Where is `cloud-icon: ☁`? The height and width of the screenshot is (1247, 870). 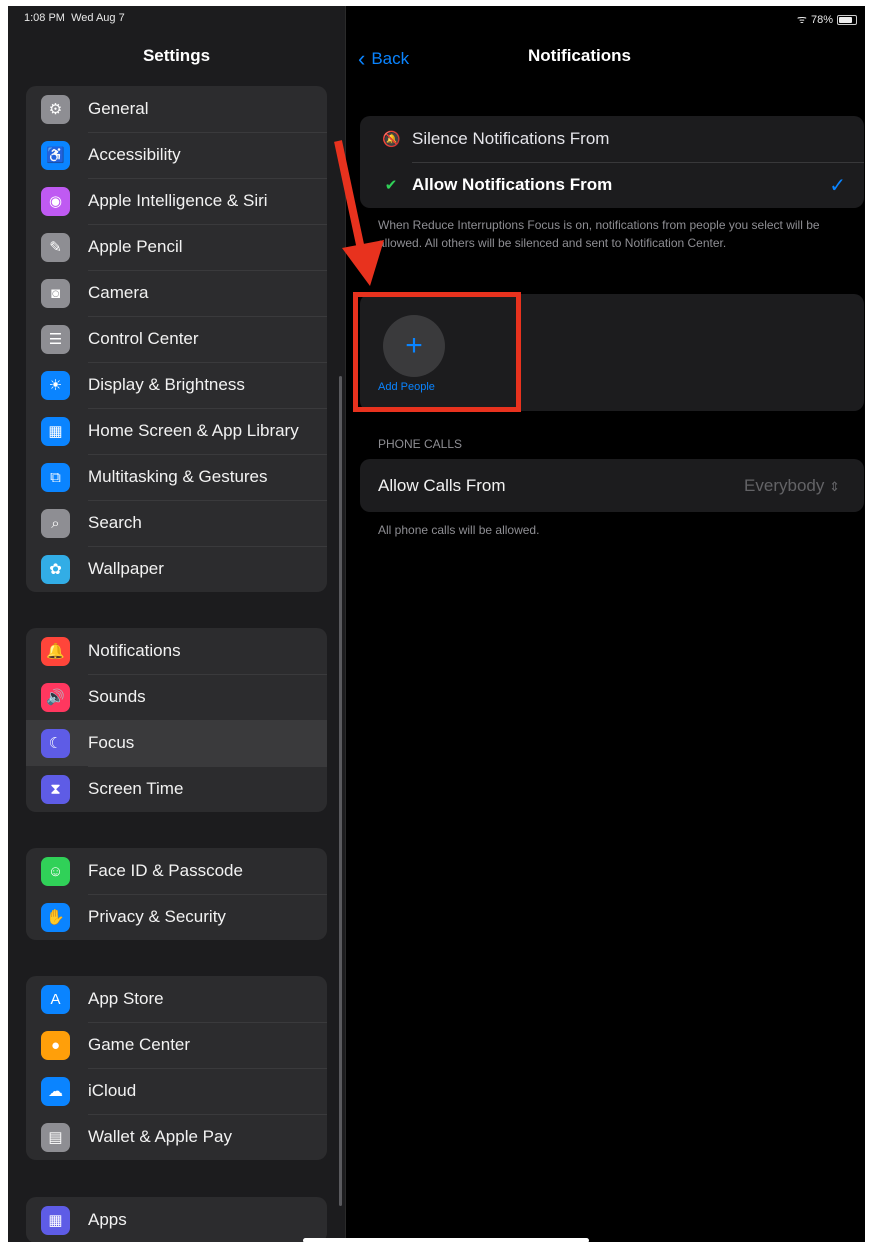
cloud-icon: ☁ is located at coordinates (55, 1091).